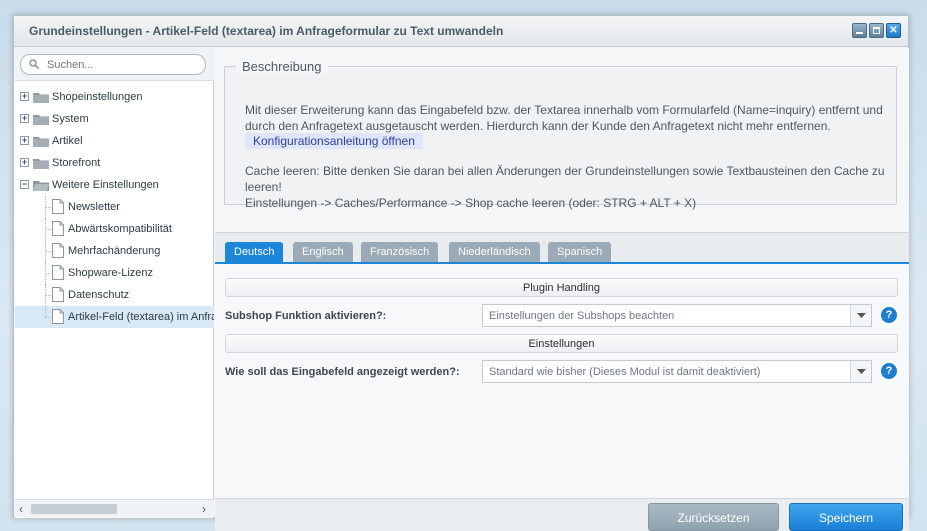 The image size is (927, 531). I want to click on subshop-select-value: Einstellungen der Subshops beachten, so click(582, 316).